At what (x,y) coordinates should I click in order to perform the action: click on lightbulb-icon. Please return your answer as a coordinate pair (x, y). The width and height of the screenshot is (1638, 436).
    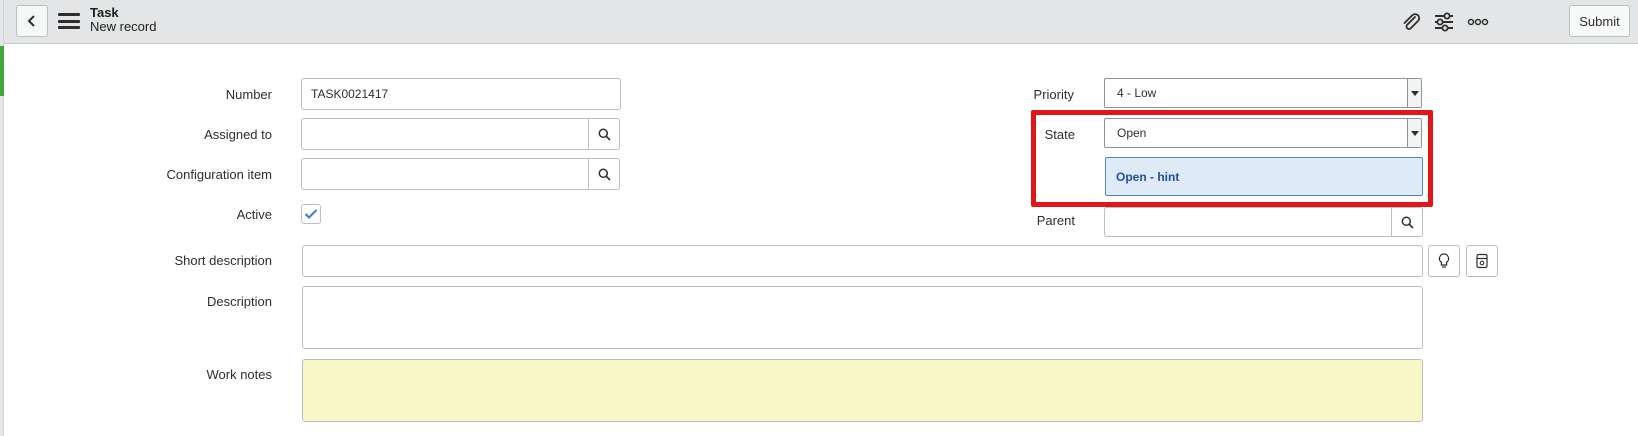
    Looking at the image, I should click on (1444, 260).